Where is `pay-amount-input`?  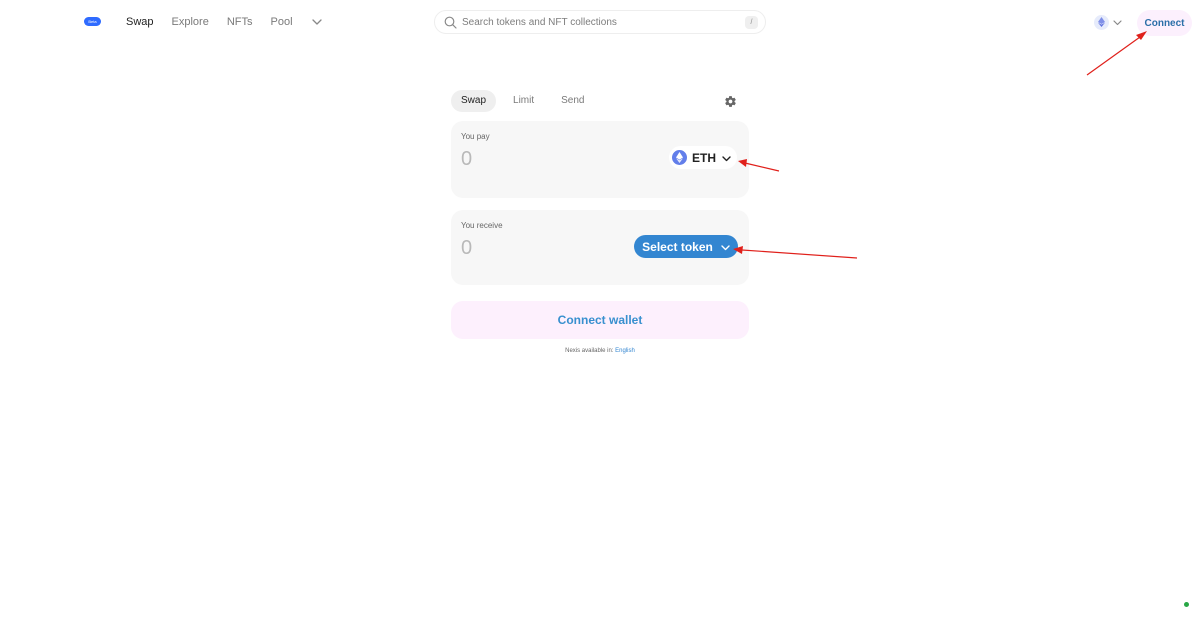
pay-amount-input is located at coordinates (536, 159).